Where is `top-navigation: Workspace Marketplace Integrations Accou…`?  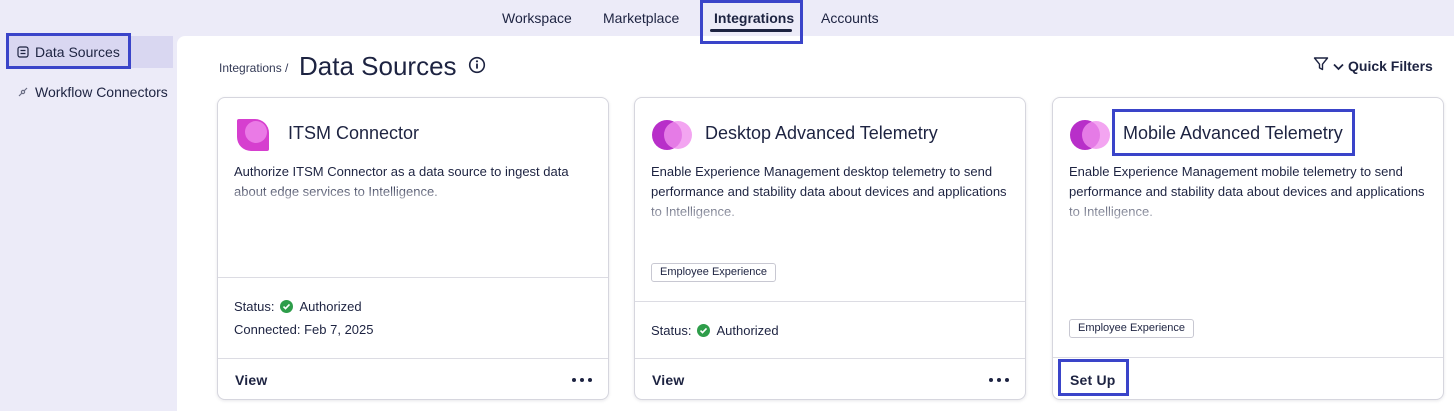
top-navigation: Workspace Marketplace Integrations Accou… is located at coordinates (727, 18).